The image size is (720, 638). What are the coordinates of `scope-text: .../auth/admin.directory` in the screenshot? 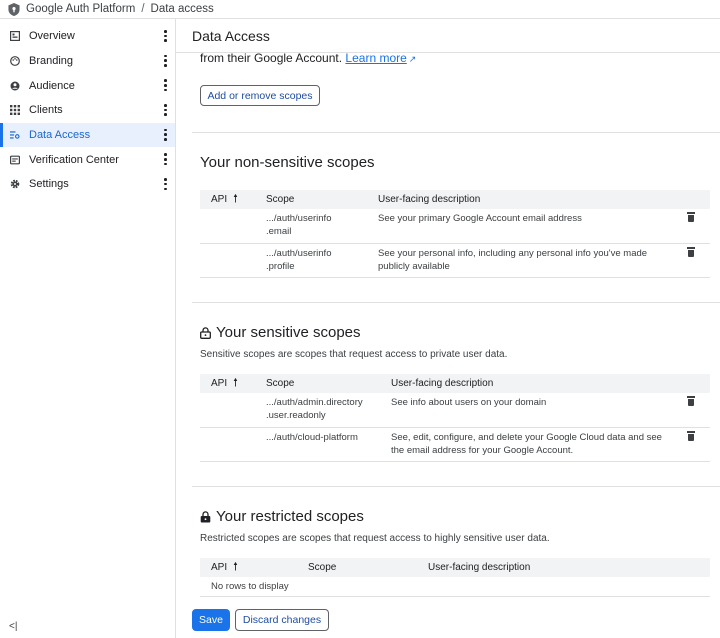 It's located at (314, 402).